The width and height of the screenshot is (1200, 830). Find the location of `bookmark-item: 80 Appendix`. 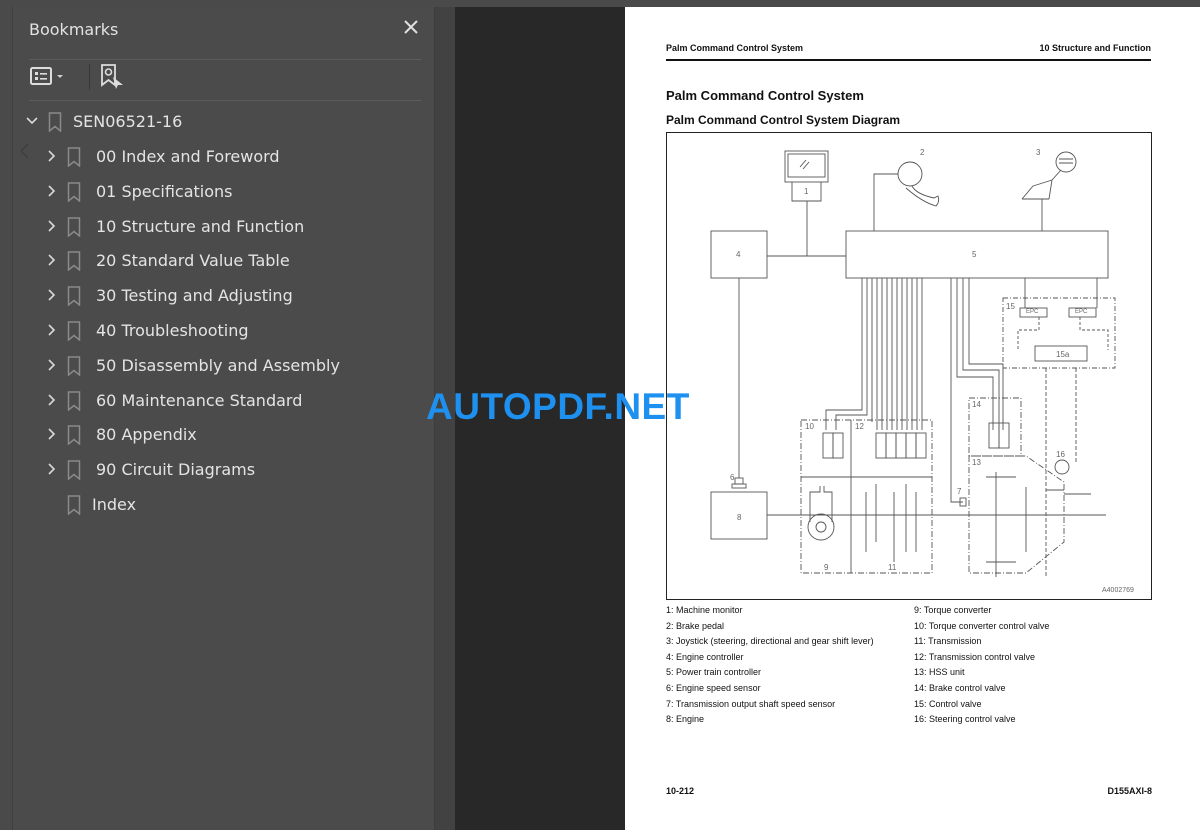

bookmark-item: 80 Appendix is located at coordinates (218, 435).